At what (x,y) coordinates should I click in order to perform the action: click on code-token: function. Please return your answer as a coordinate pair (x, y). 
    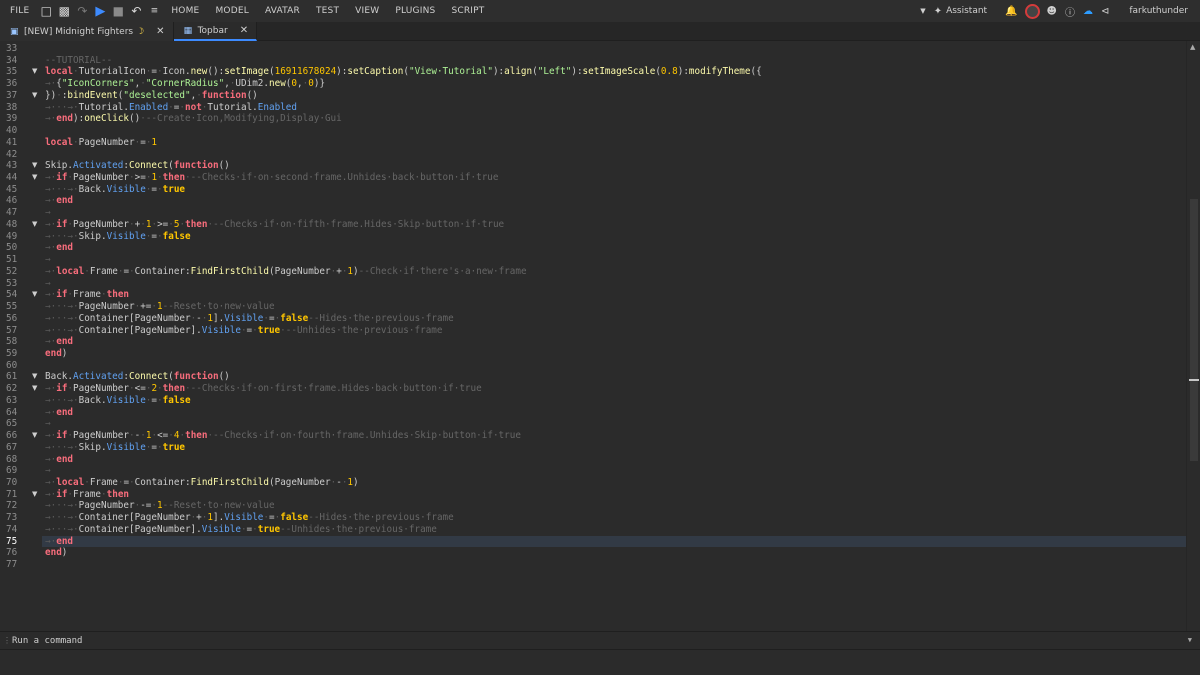
    Looking at the image, I should click on (224, 95).